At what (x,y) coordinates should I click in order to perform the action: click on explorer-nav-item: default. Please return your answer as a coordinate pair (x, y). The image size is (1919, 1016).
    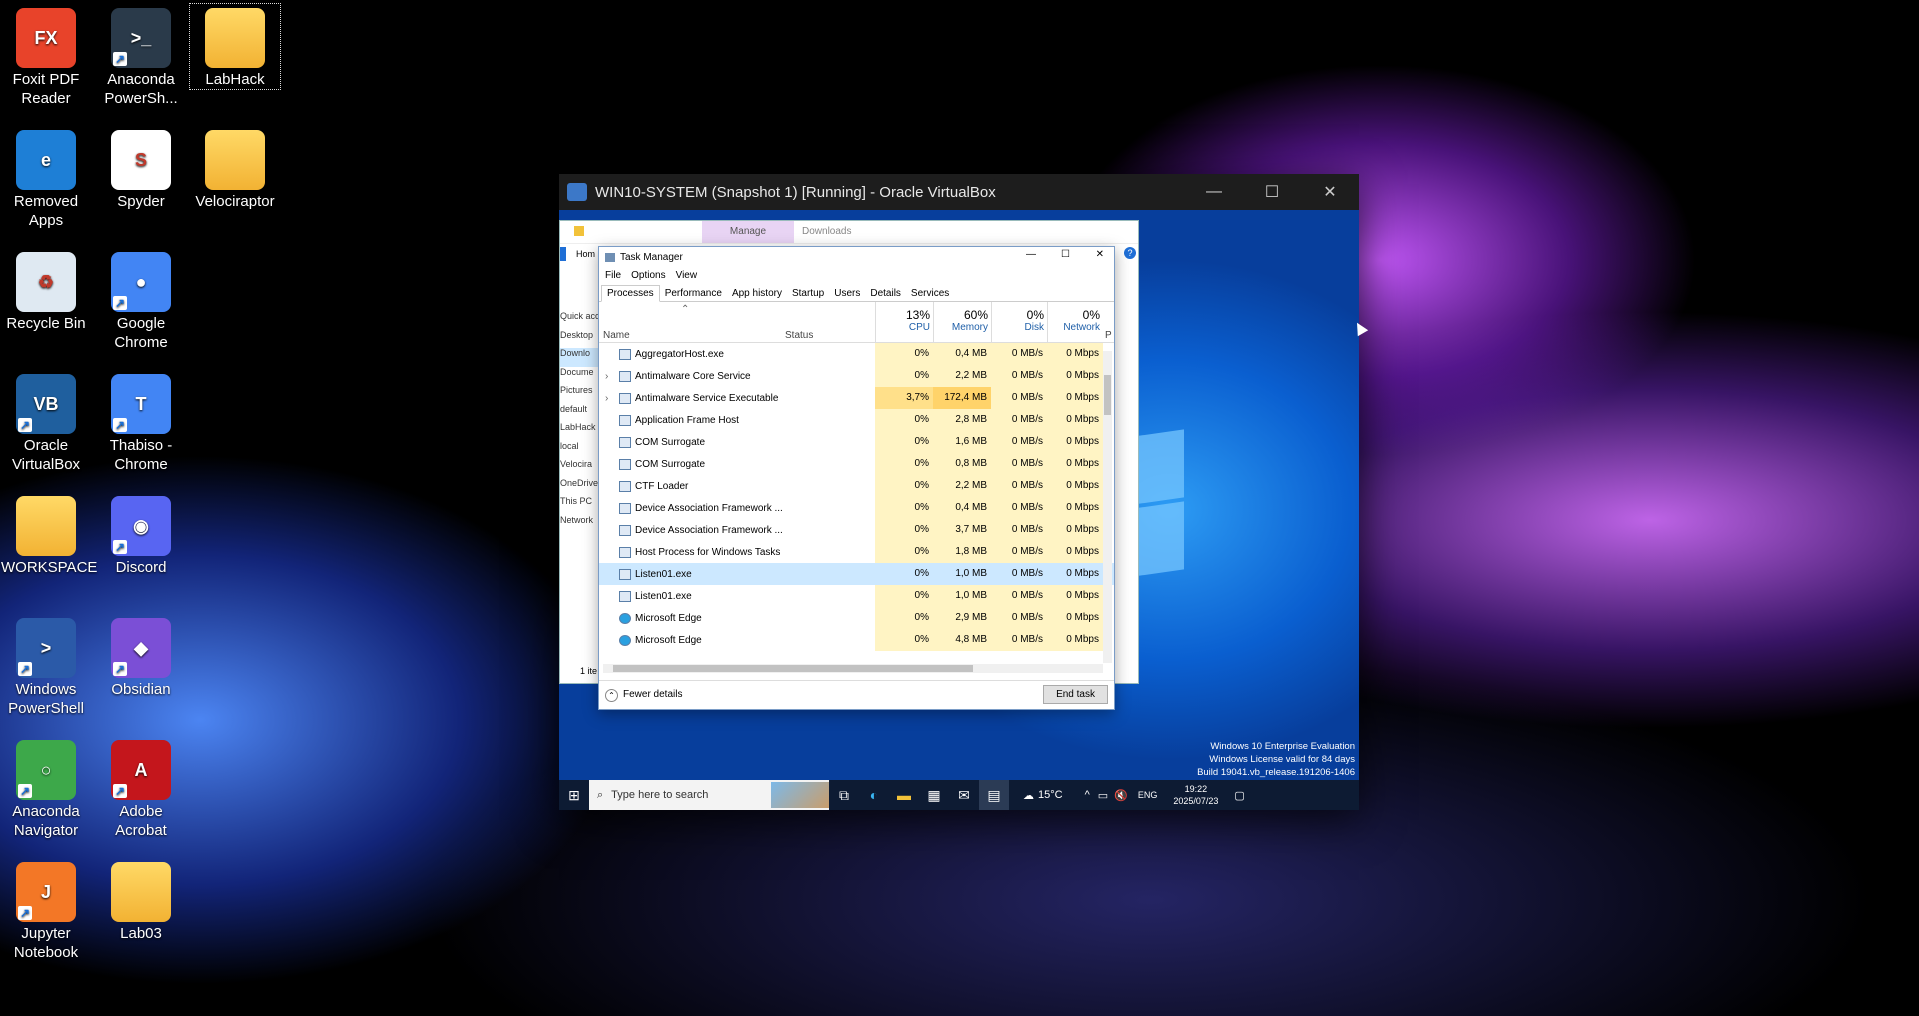
    Looking at the image, I should click on (580, 413).